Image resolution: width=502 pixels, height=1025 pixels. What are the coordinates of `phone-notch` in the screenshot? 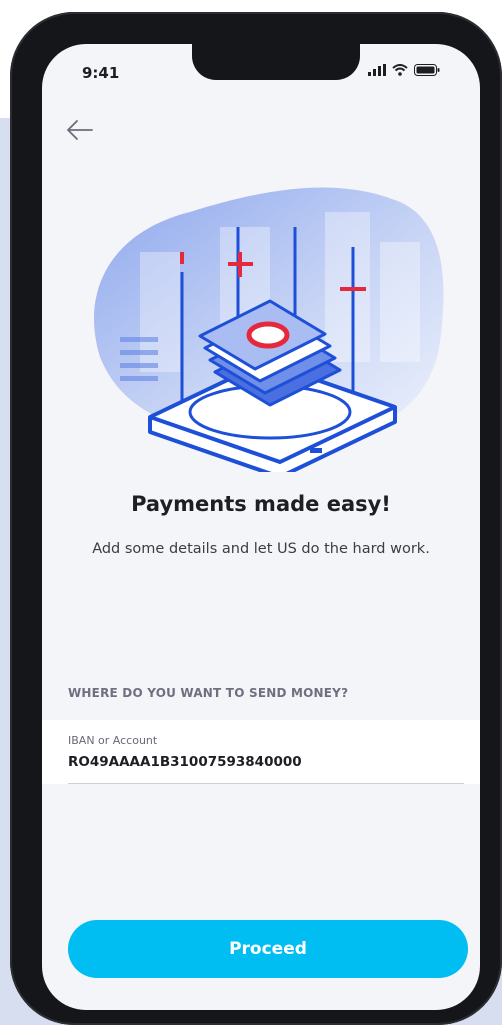 It's located at (276, 62).